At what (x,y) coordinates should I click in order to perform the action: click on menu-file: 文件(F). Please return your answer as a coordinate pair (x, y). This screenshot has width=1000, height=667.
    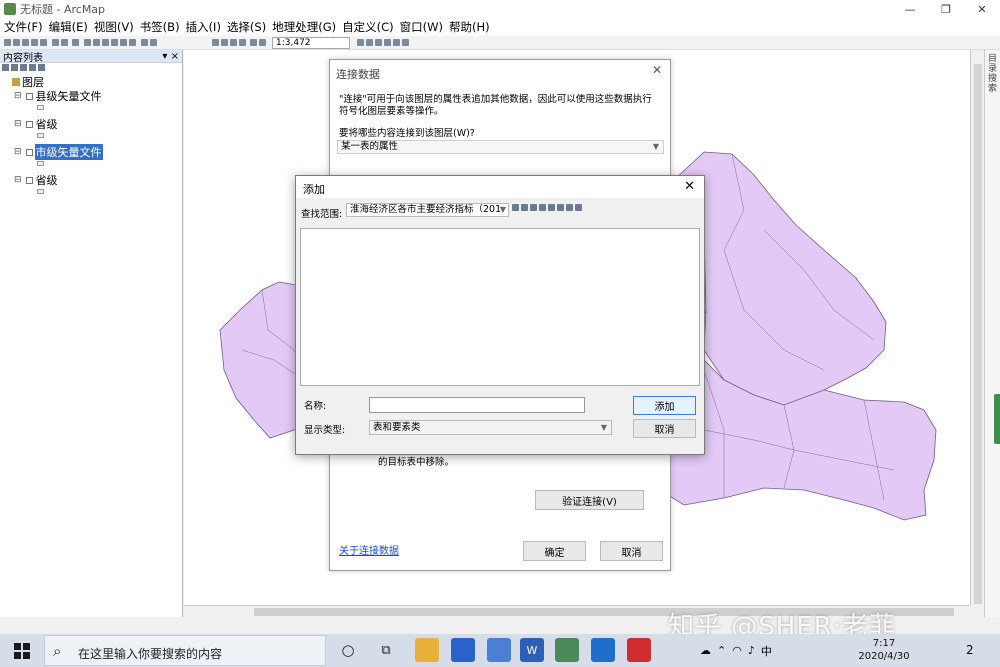
    Looking at the image, I should click on (23, 27).